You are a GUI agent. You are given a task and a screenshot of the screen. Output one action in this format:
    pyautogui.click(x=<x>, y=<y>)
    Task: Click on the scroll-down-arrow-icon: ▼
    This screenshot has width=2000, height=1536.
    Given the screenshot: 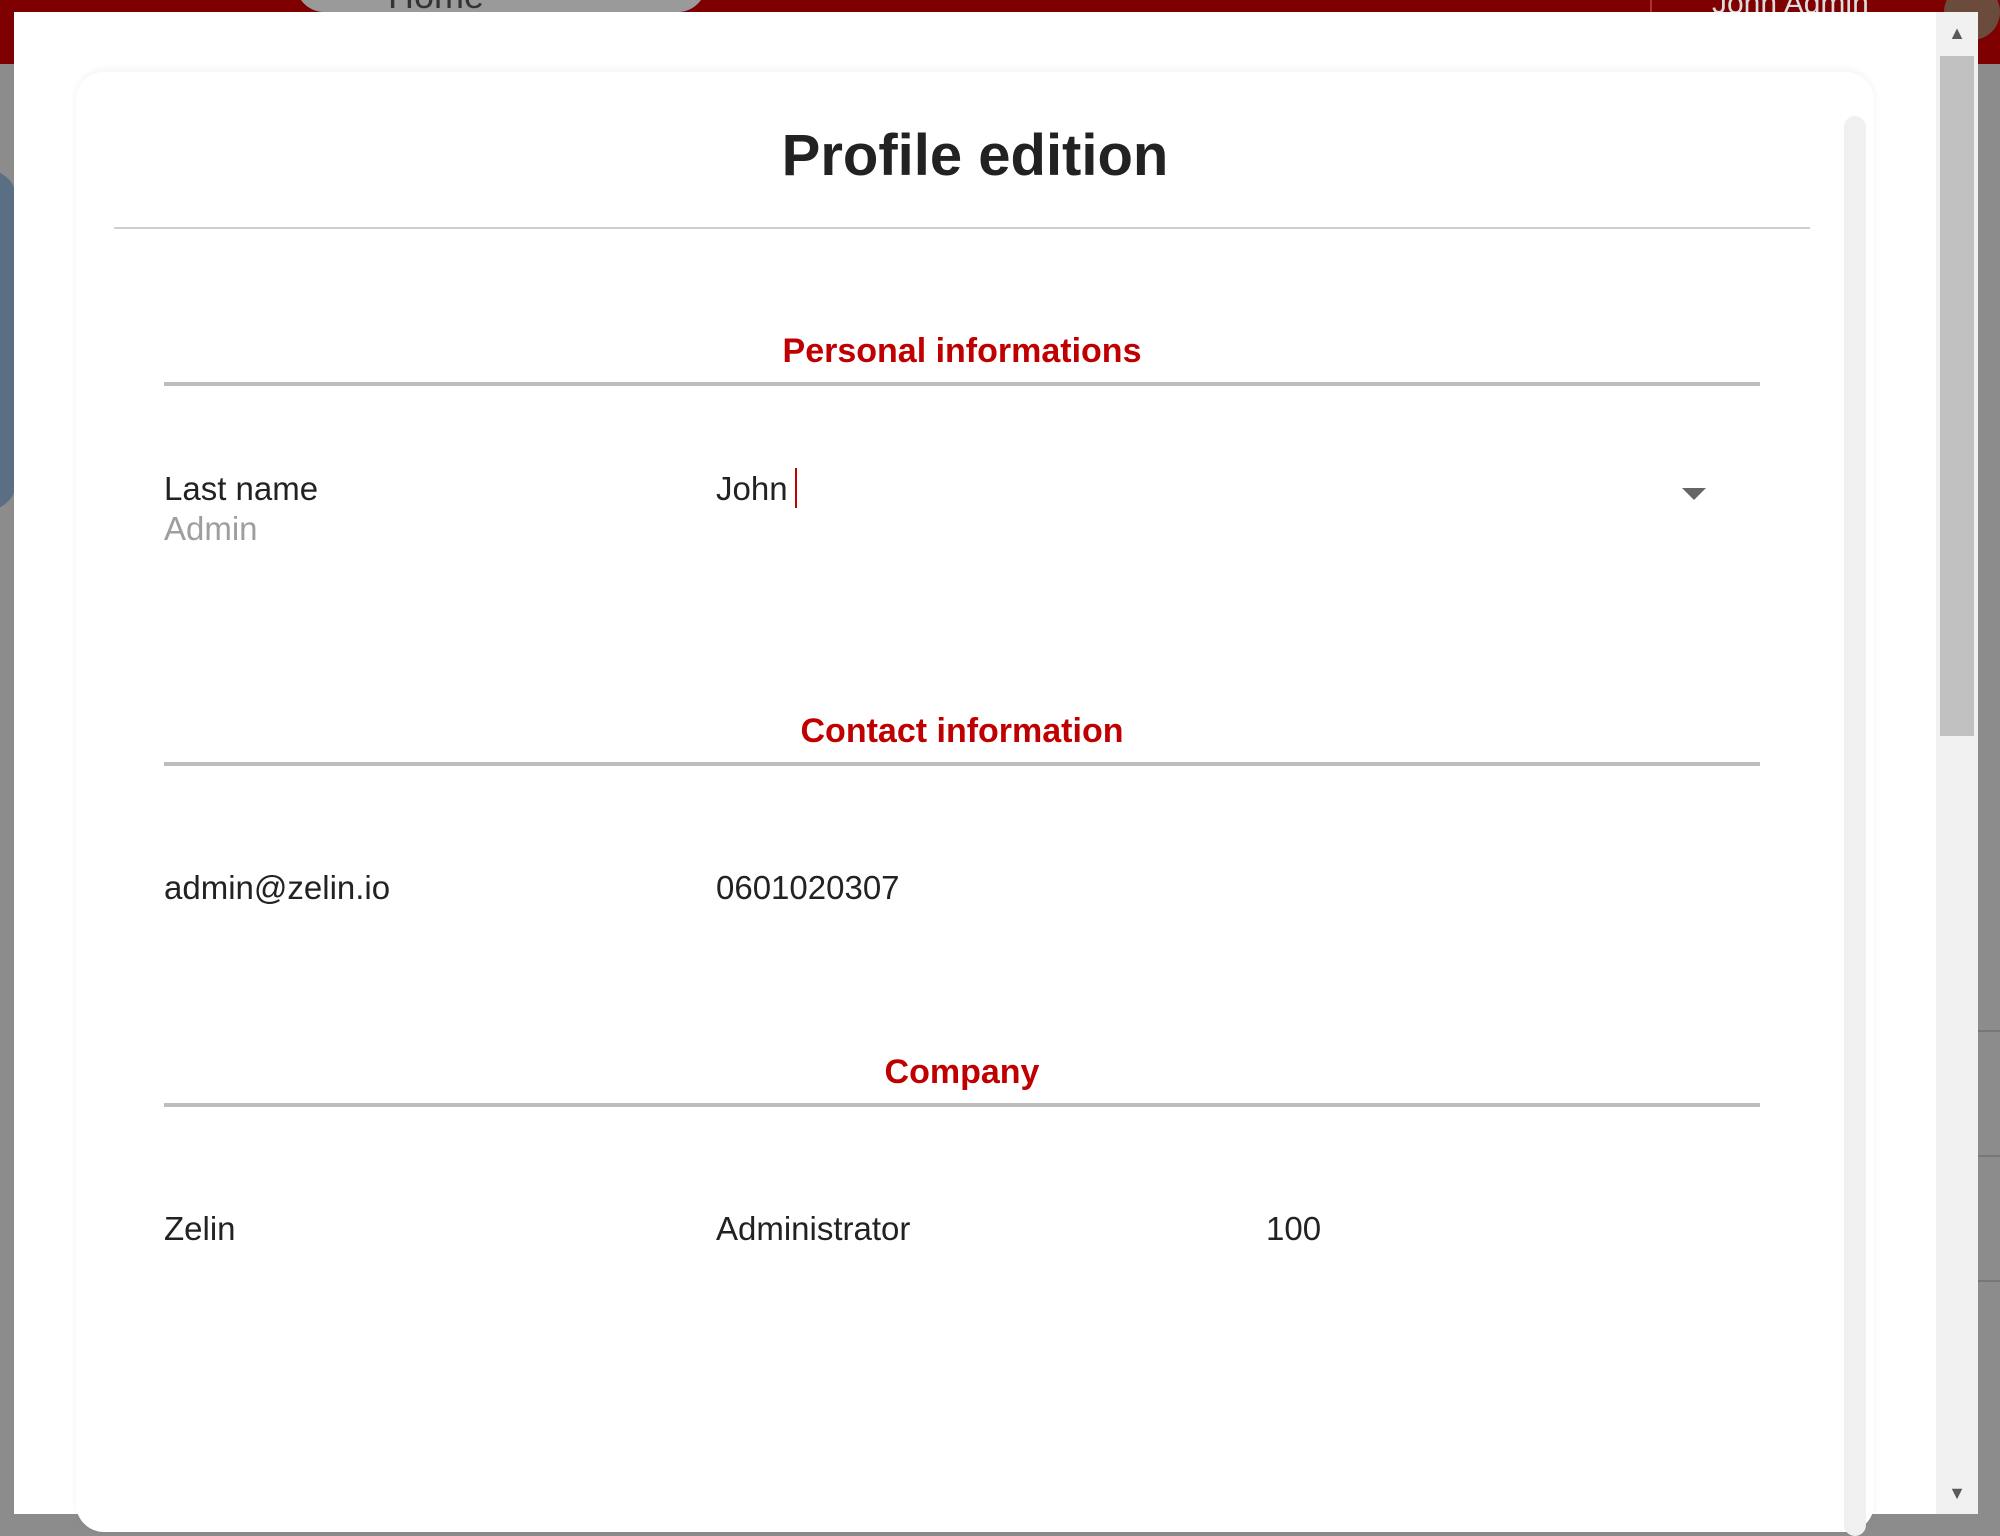 What is the action you would take?
    pyautogui.click(x=1957, y=1493)
    